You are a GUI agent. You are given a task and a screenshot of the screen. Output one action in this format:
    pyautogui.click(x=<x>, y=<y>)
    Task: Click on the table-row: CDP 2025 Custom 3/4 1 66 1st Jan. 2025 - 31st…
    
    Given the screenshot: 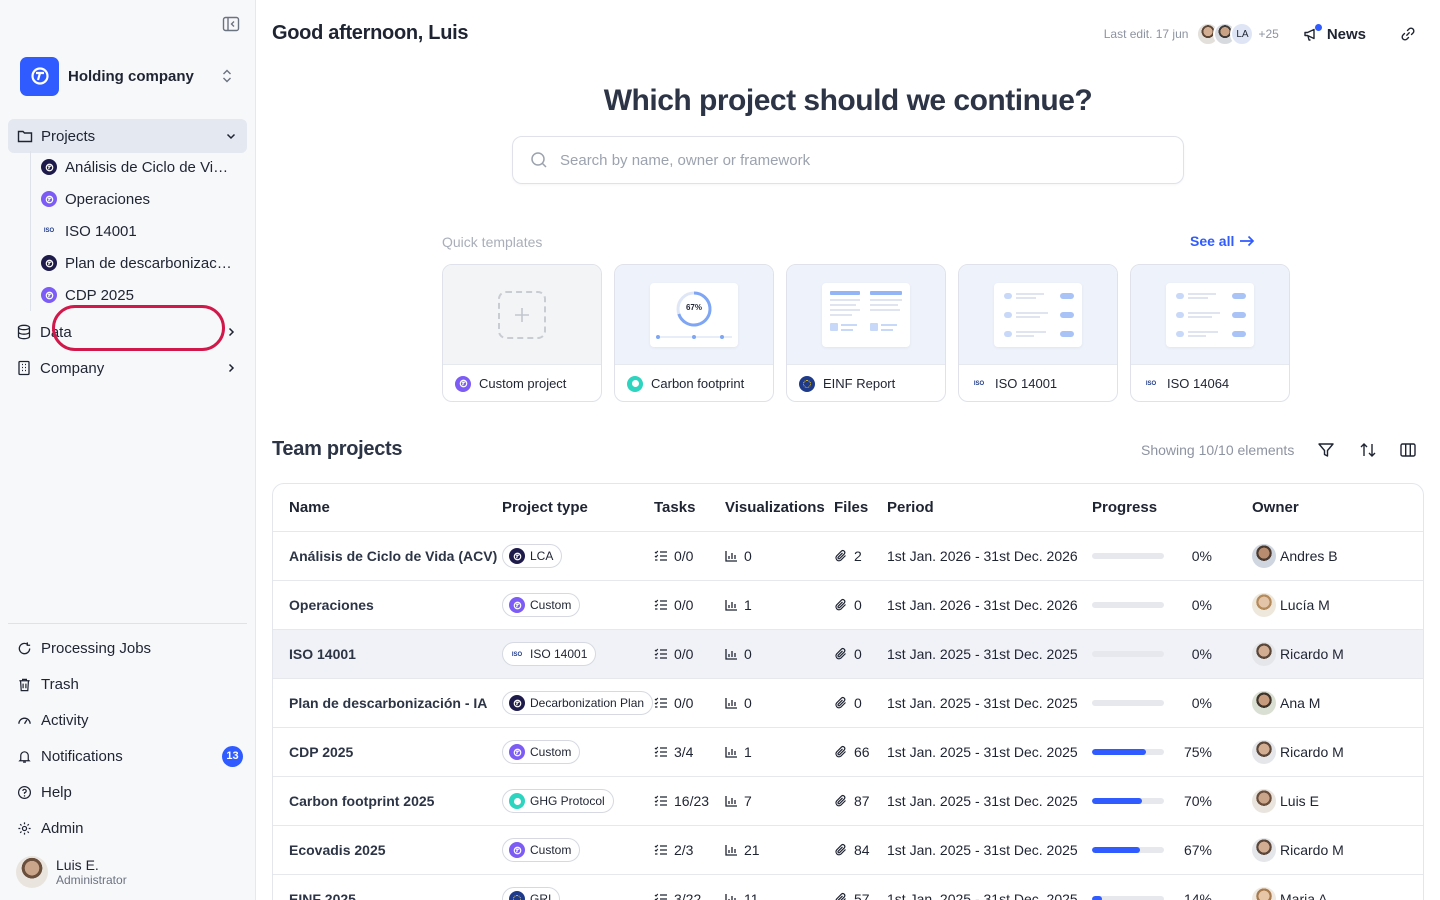 What is the action you would take?
    pyautogui.click(x=848, y=752)
    